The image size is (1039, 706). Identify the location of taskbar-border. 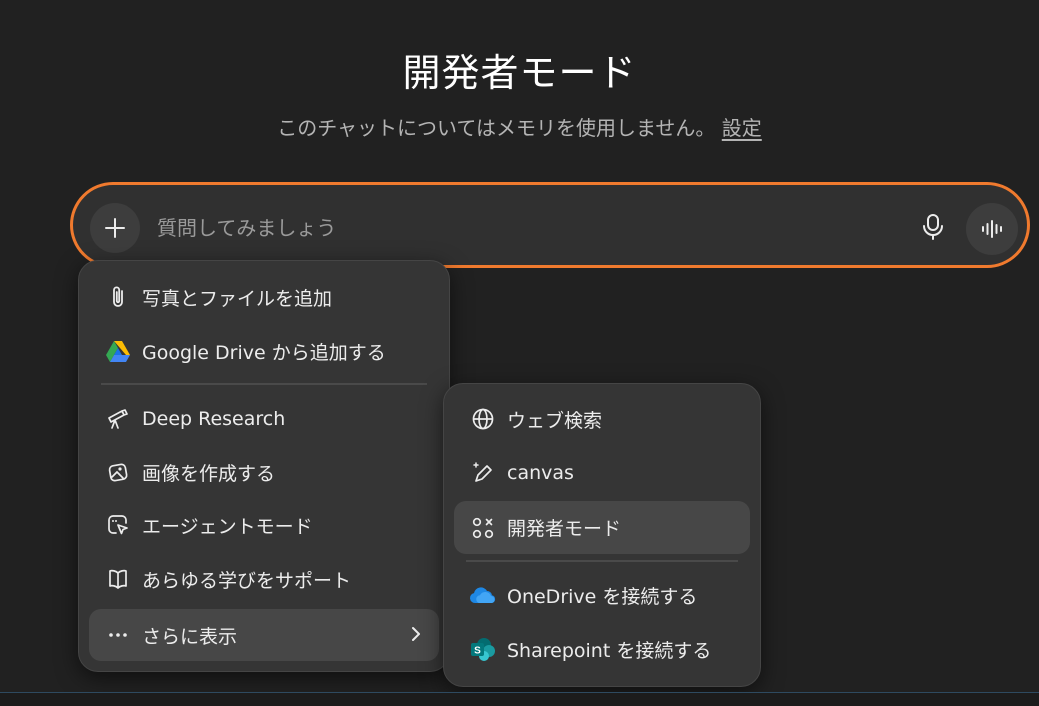
(519, 692).